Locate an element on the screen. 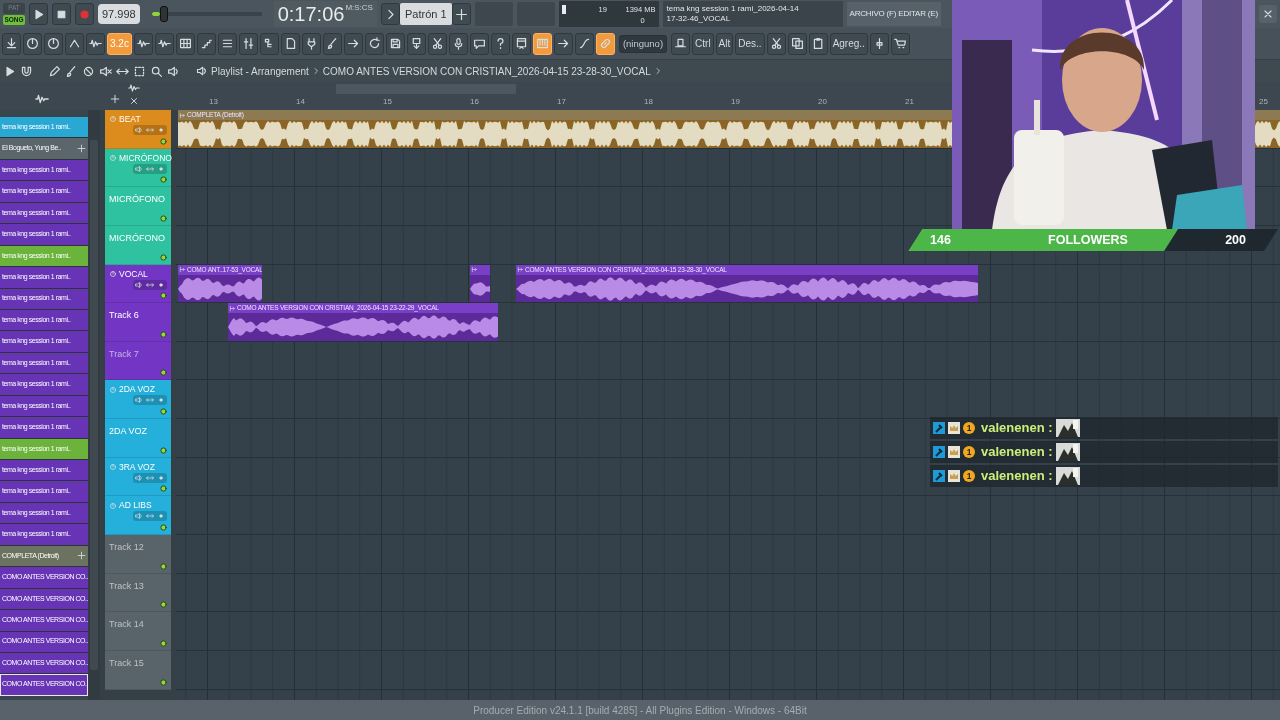  pattern-arrow-button is located at coordinates (390, 14).